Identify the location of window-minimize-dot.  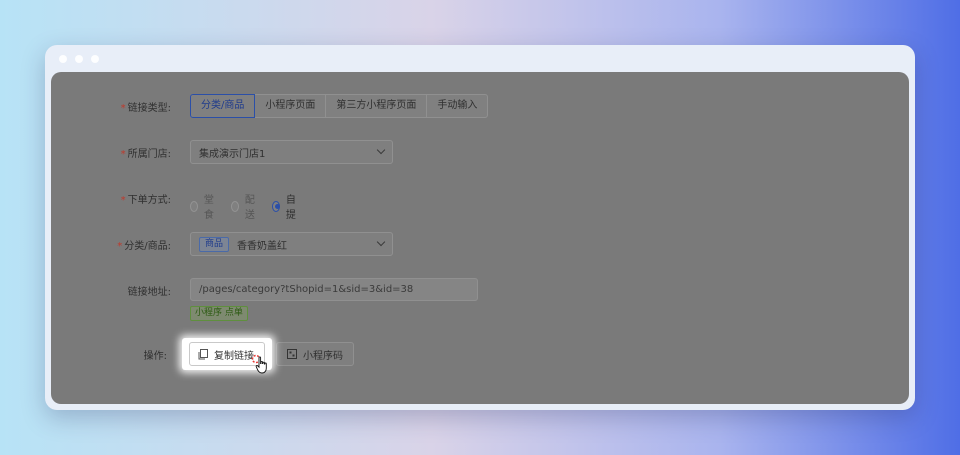
(79, 59).